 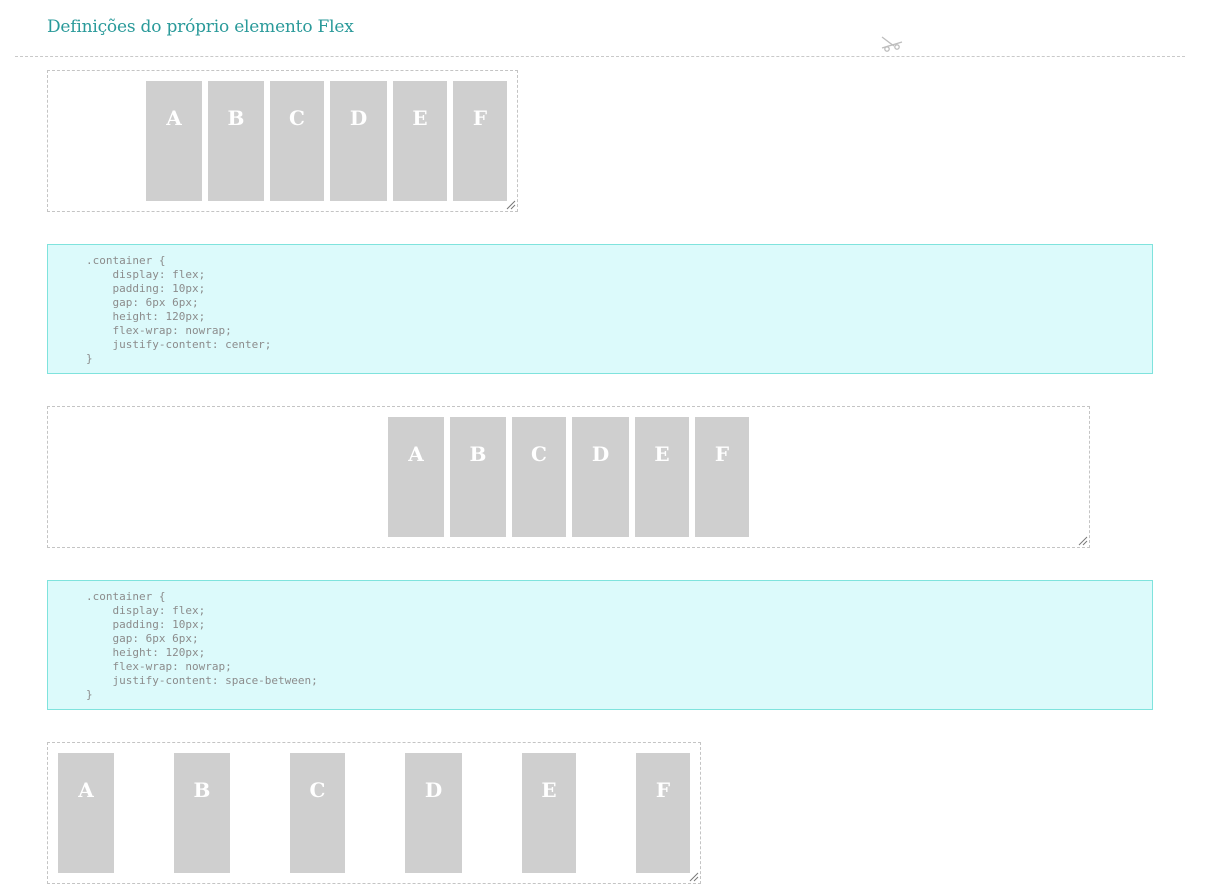 What do you see at coordinates (200, 27) in the screenshot?
I see `page-title: Definições do próprio elemento Flex` at bounding box center [200, 27].